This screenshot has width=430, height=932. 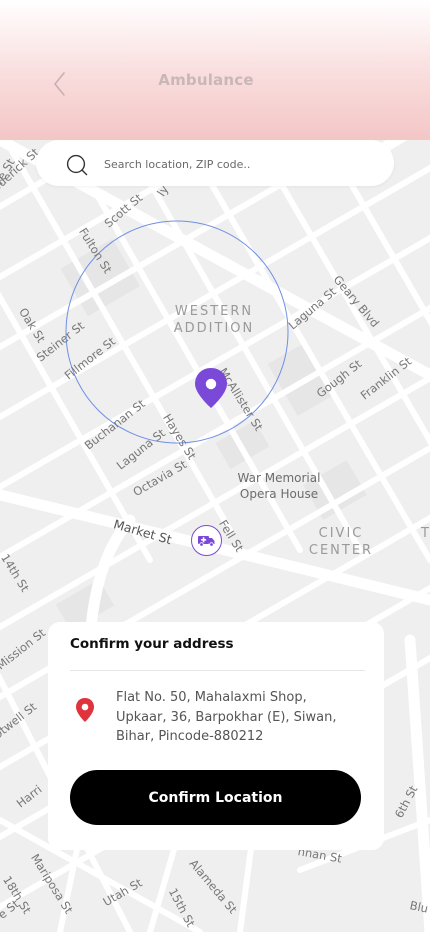 I want to click on location-pin-icon, so click(x=211, y=388).